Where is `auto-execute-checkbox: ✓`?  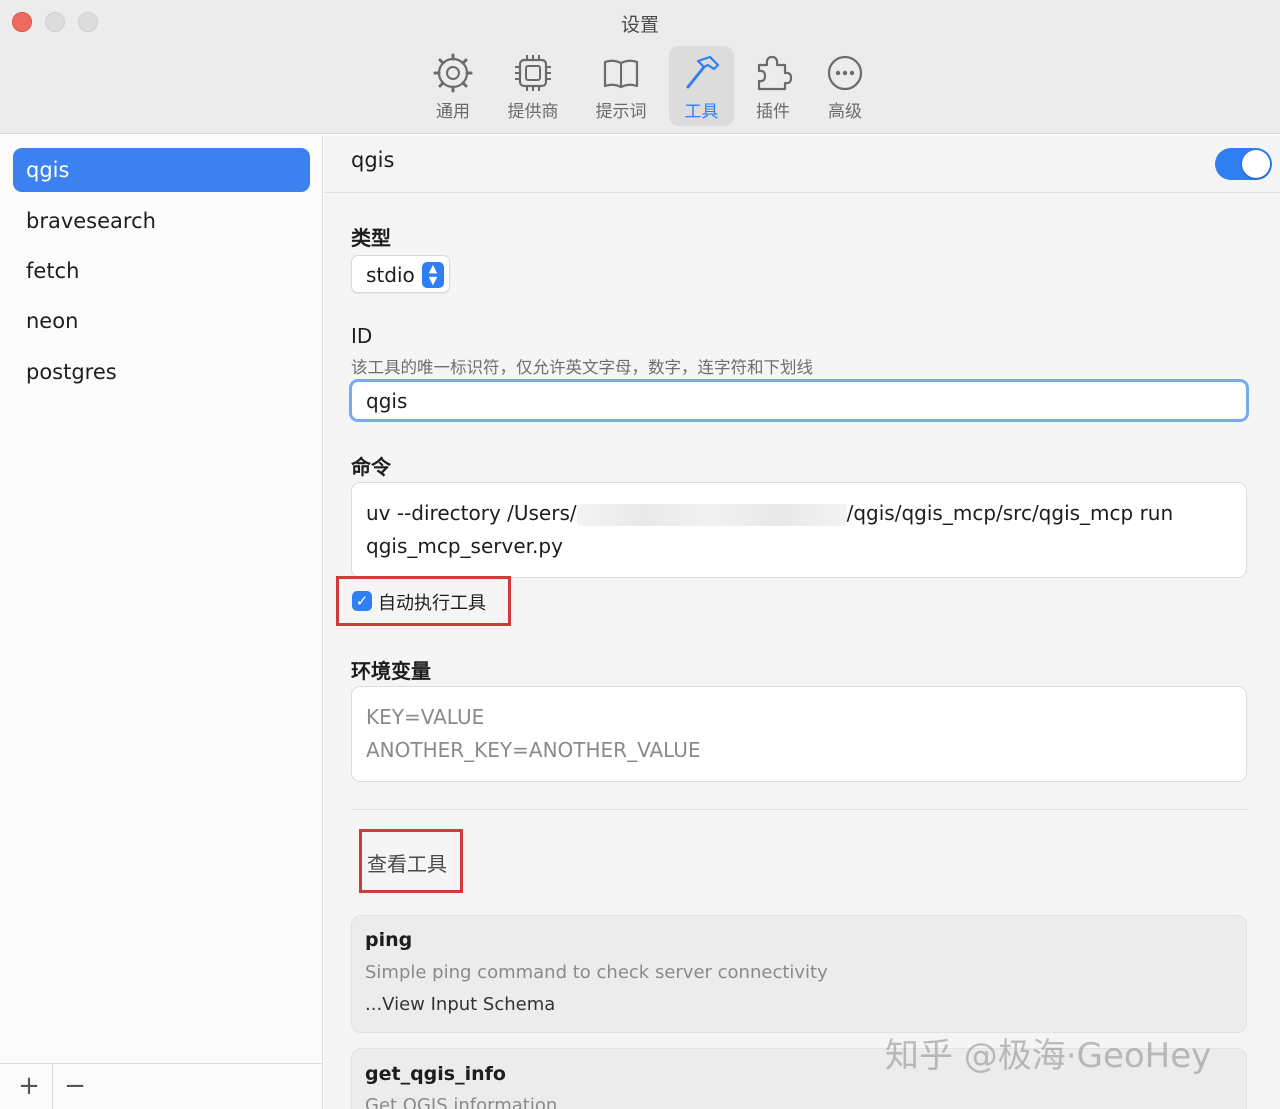
auto-execute-checkbox: ✓ is located at coordinates (362, 601).